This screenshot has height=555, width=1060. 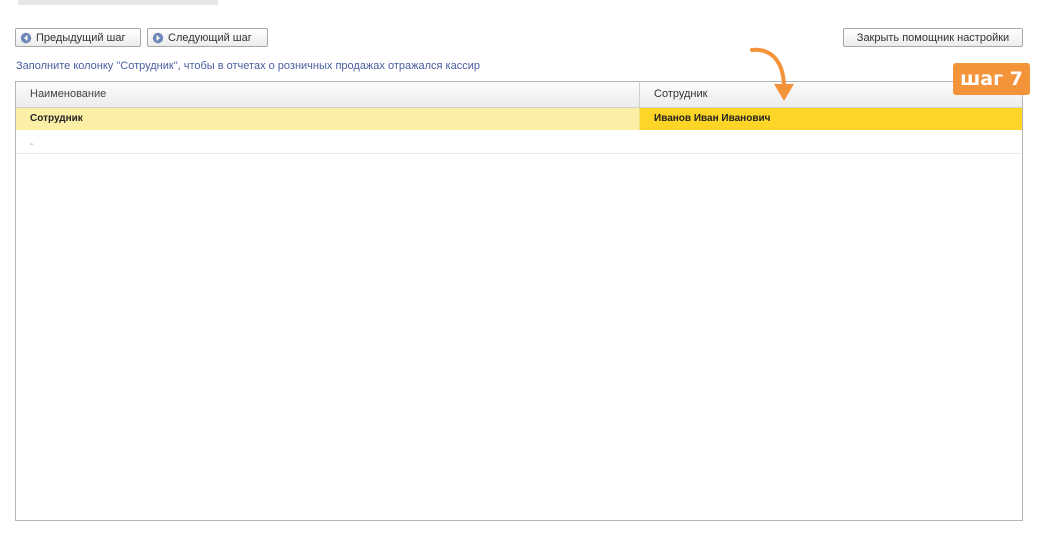 I want to click on cell-name: Сотрудник, so click(x=328, y=119).